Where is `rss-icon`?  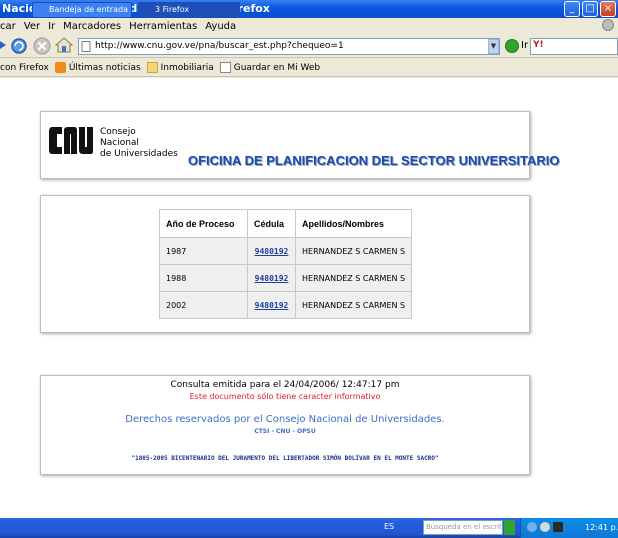
rss-icon is located at coordinates (60, 67).